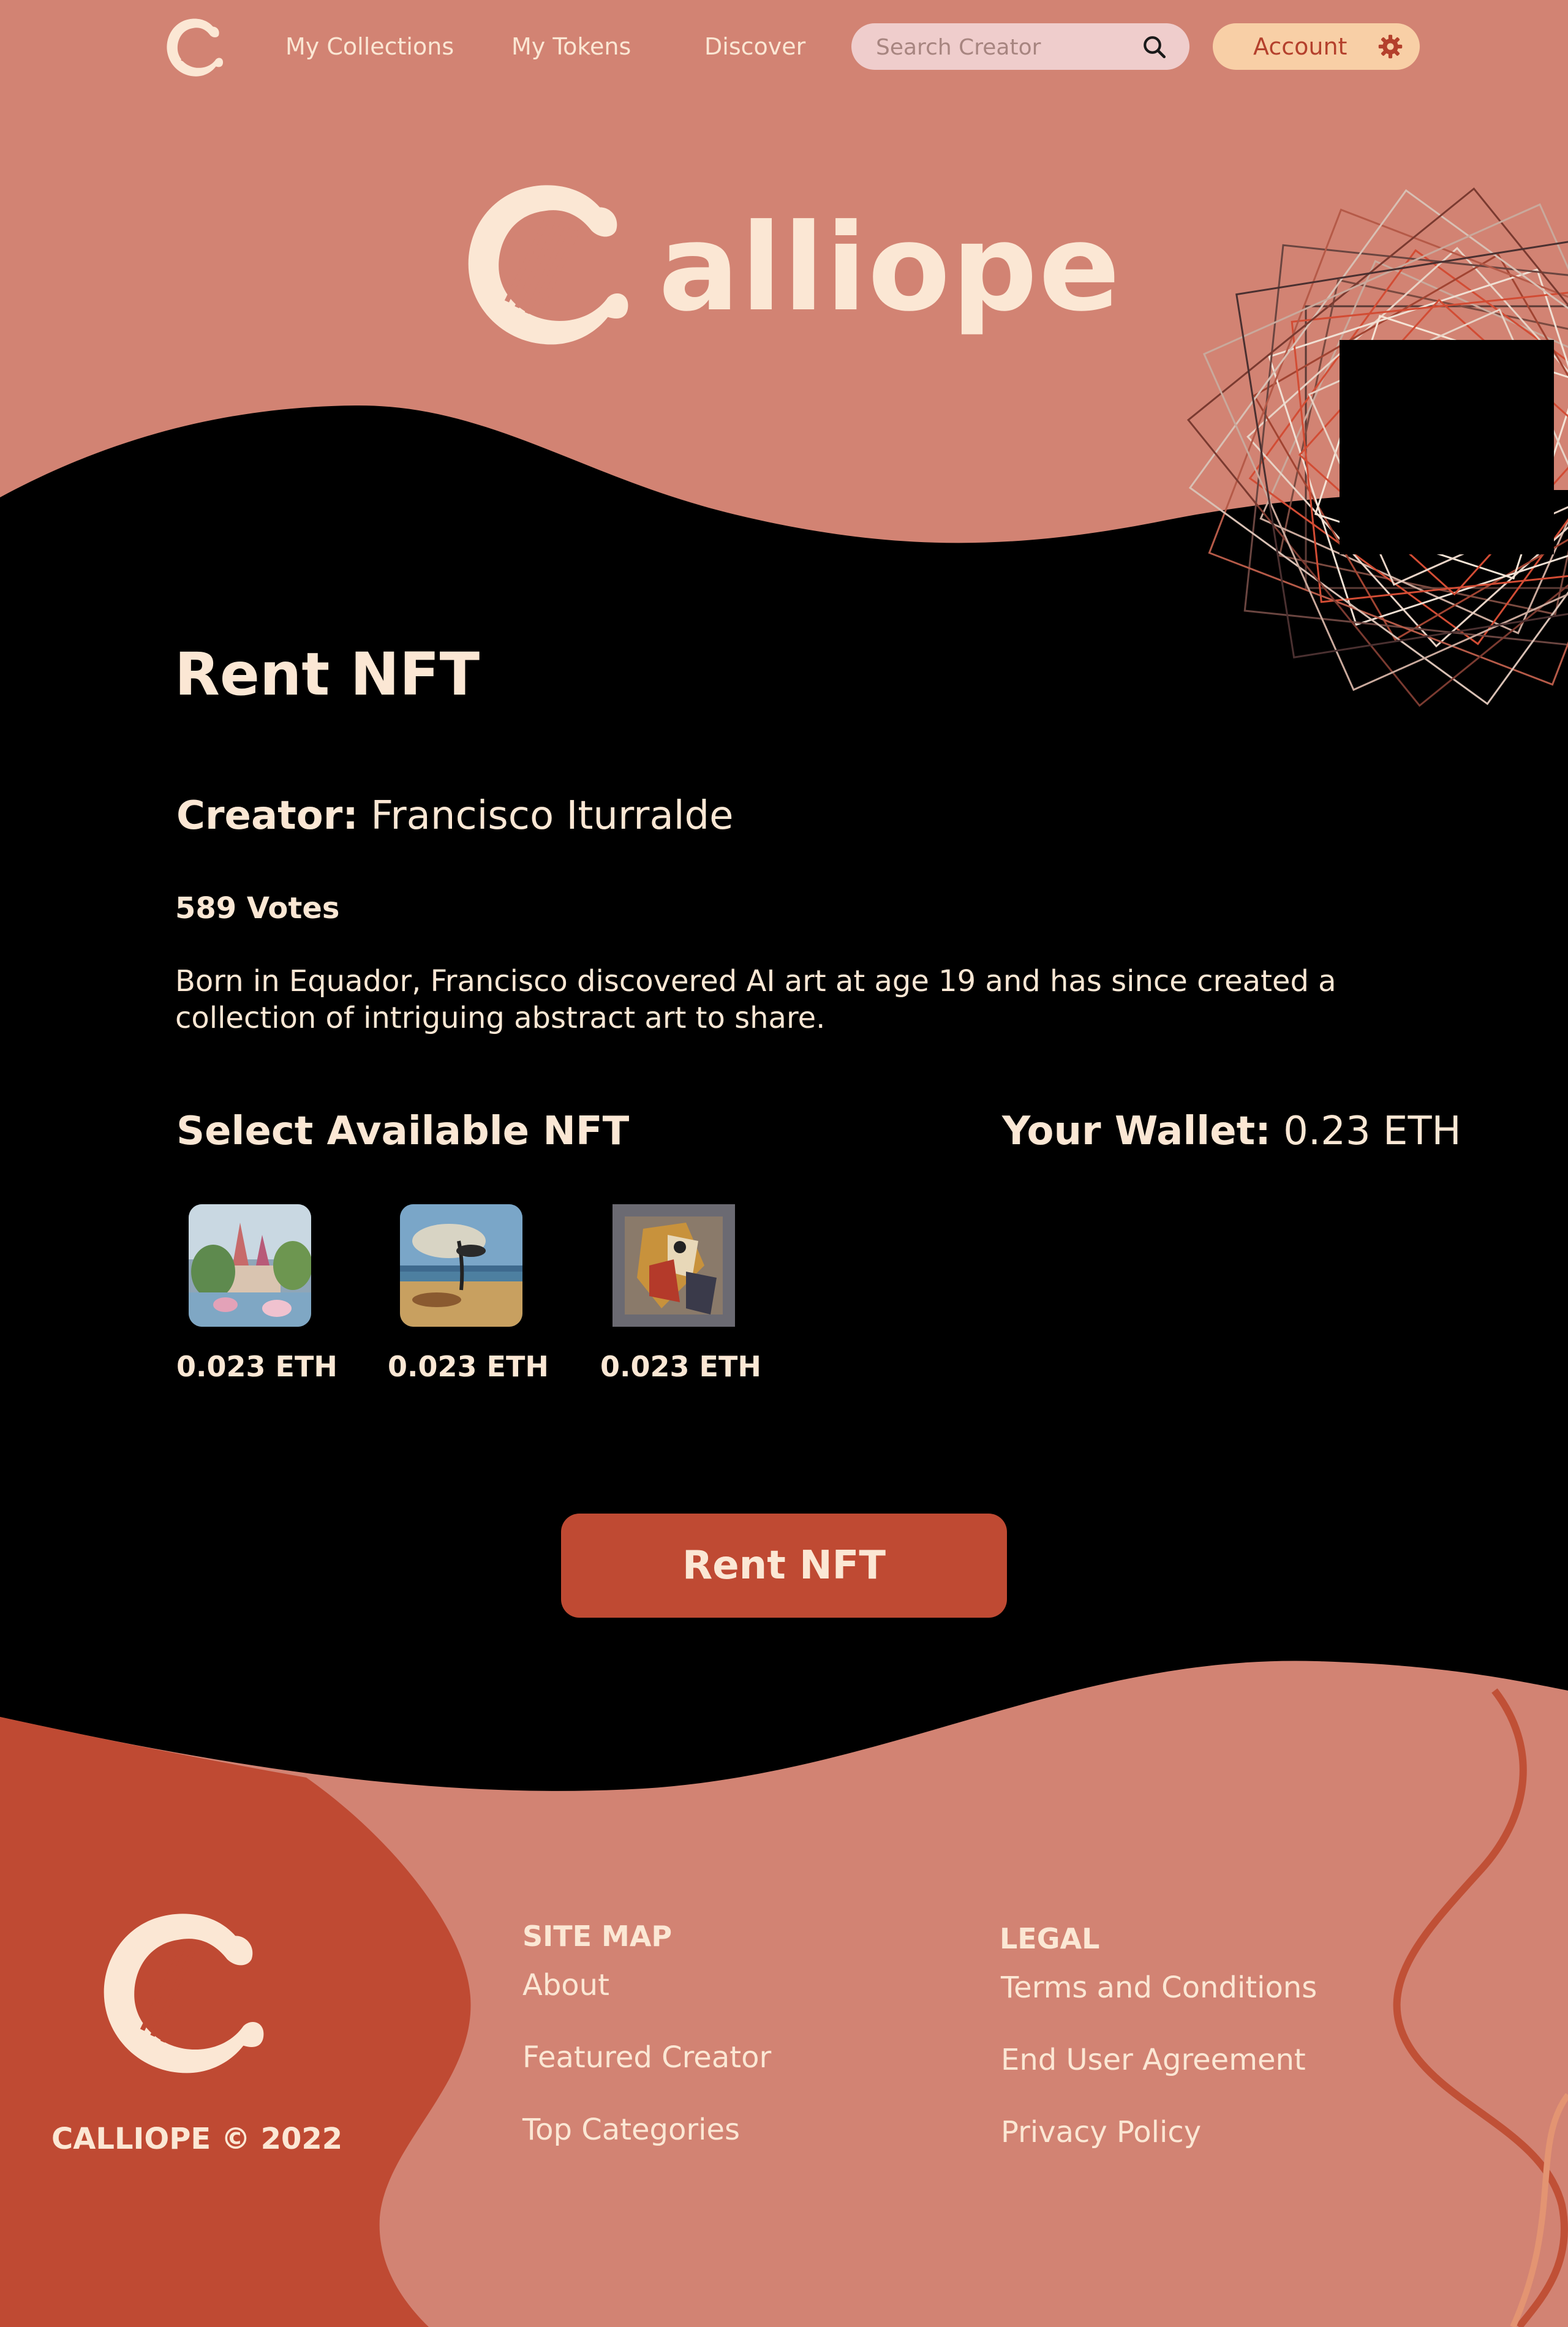  What do you see at coordinates (597, 1936) in the screenshot?
I see `sitemap-heading: SITE MAP` at bounding box center [597, 1936].